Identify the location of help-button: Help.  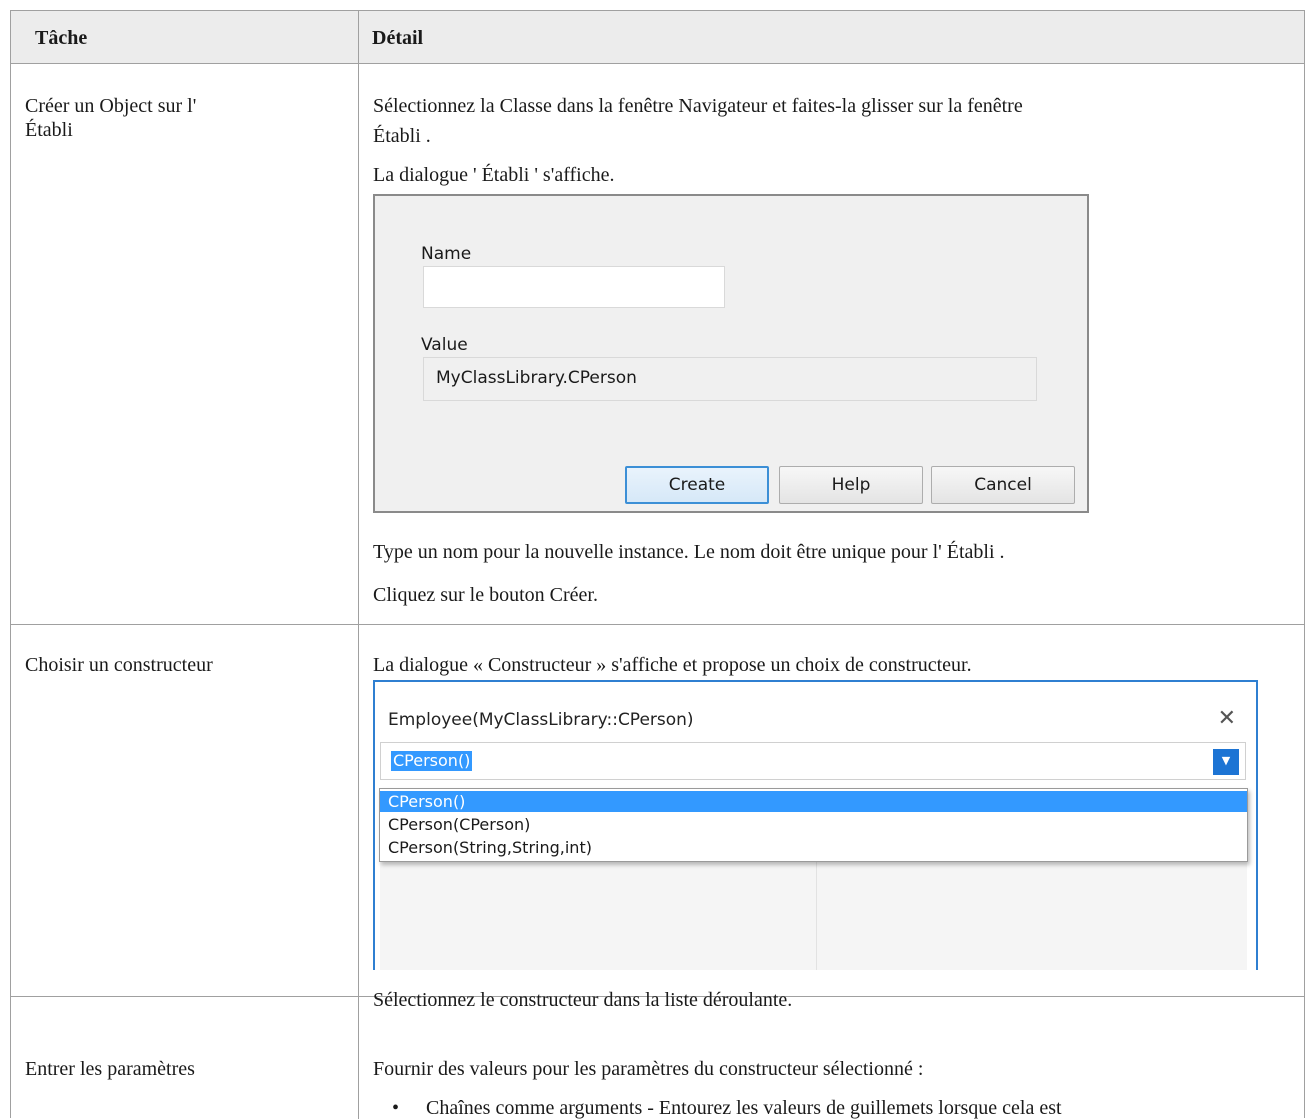
(851, 485).